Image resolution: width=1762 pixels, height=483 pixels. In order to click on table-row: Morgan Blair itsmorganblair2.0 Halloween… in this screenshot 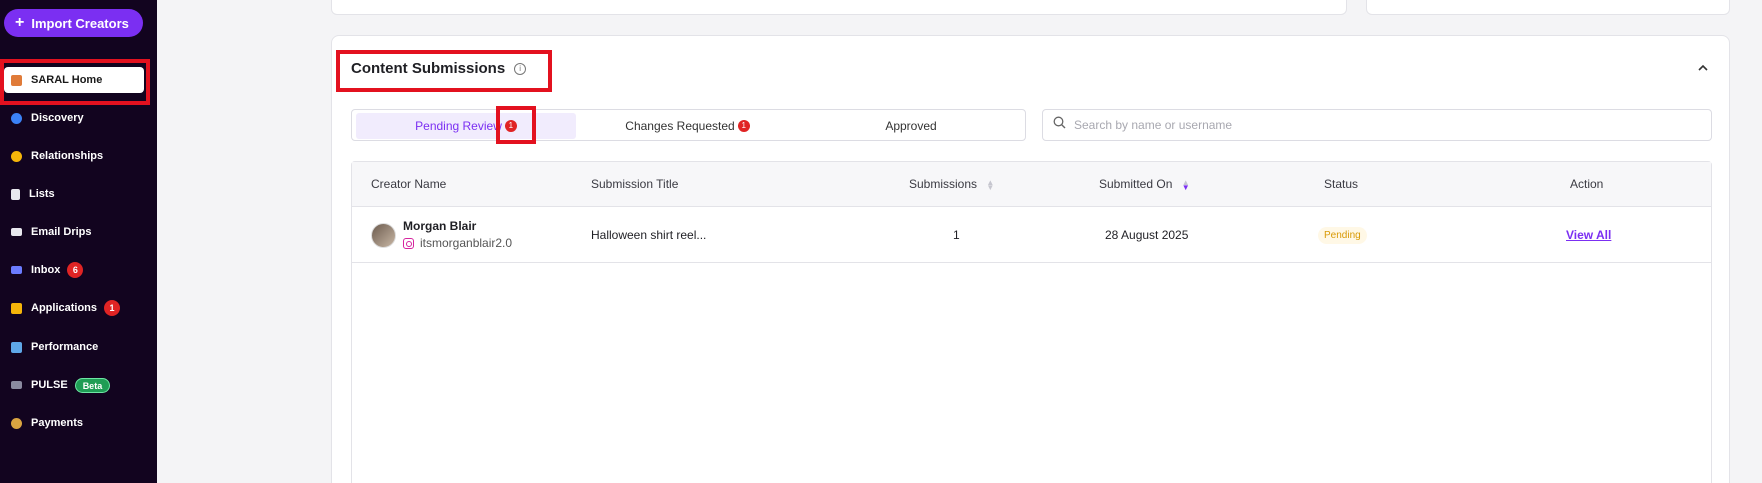, I will do `click(1031, 235)`.